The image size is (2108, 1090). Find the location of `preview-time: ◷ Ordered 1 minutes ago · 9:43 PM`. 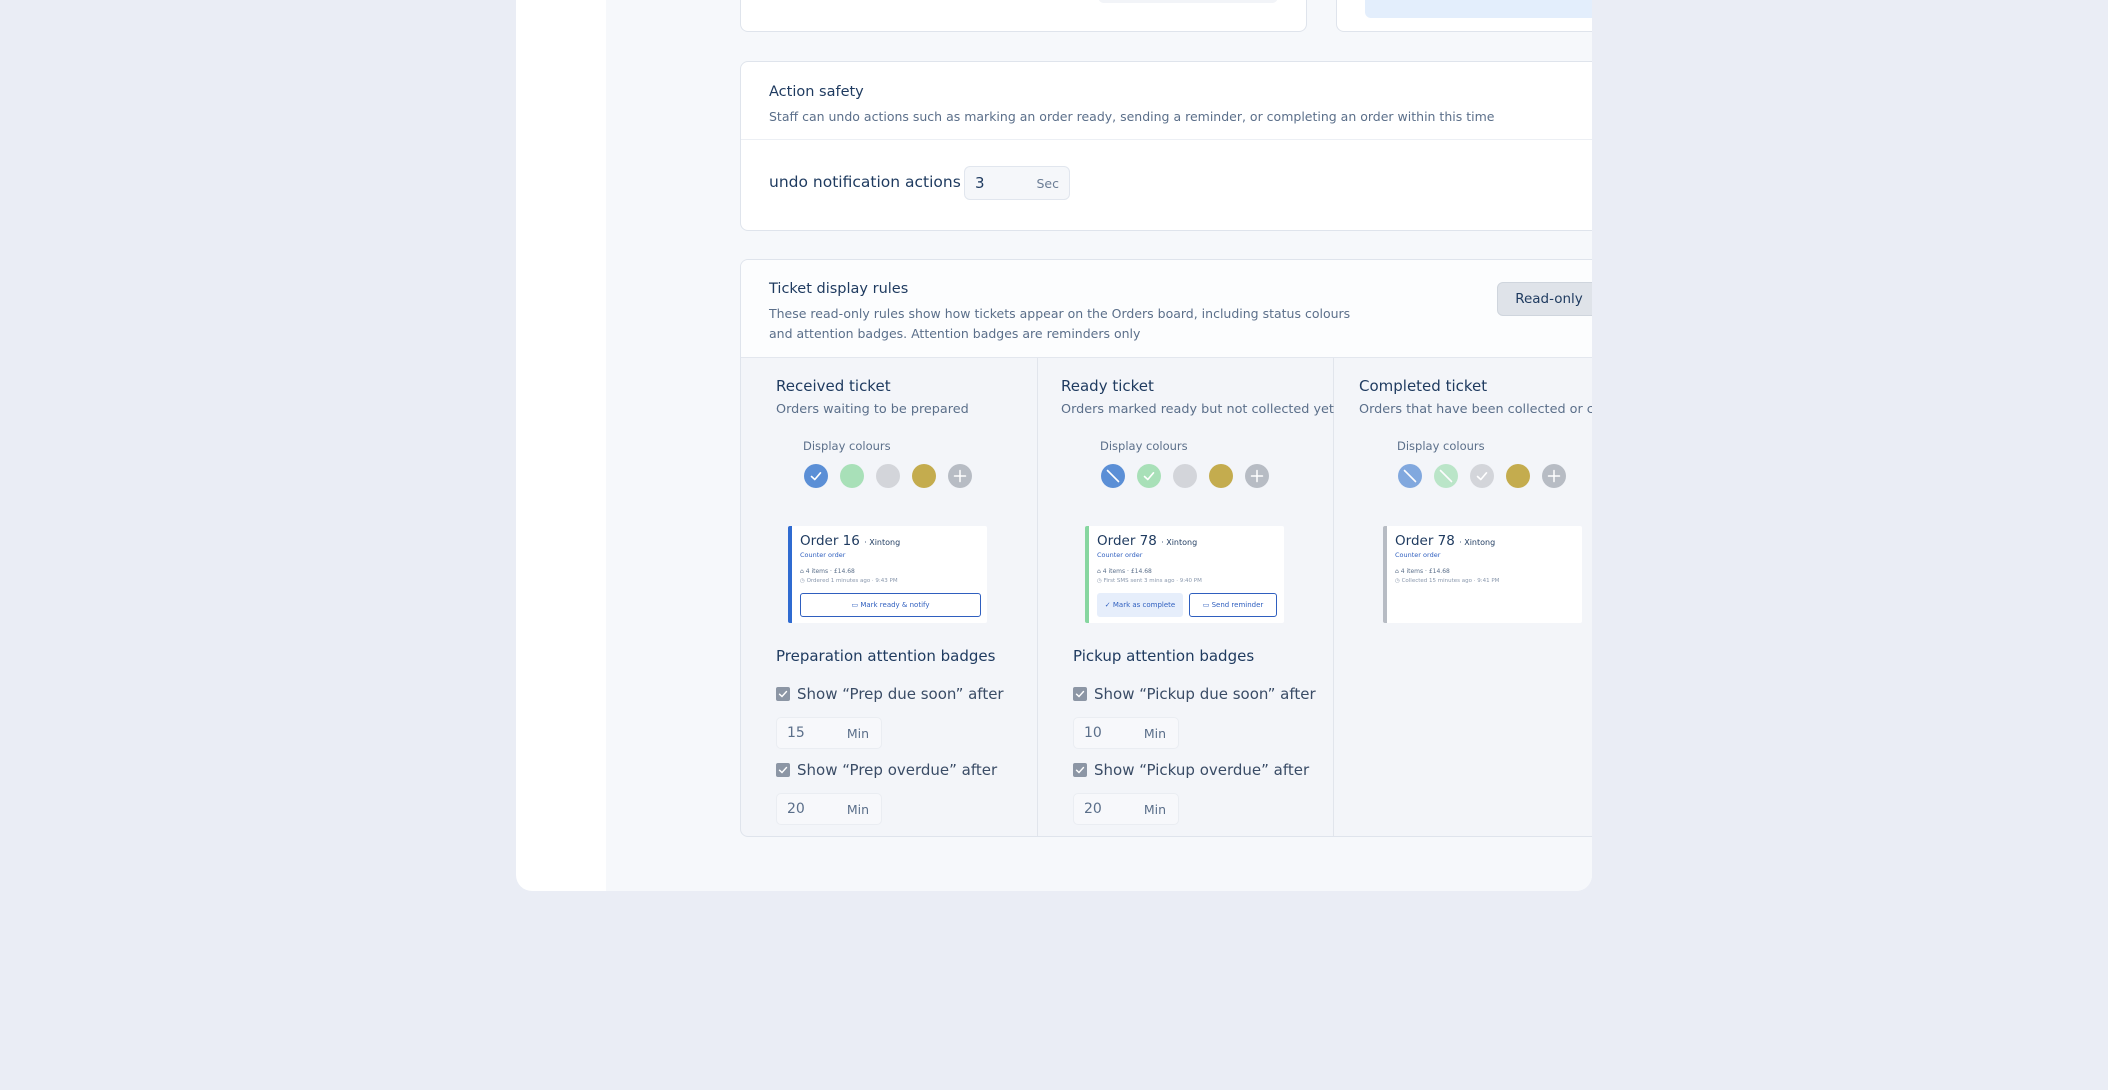

preview-time: ◷ Ordered 1 minutes ago · 9:43 PM is located at coordinates (849, 581).